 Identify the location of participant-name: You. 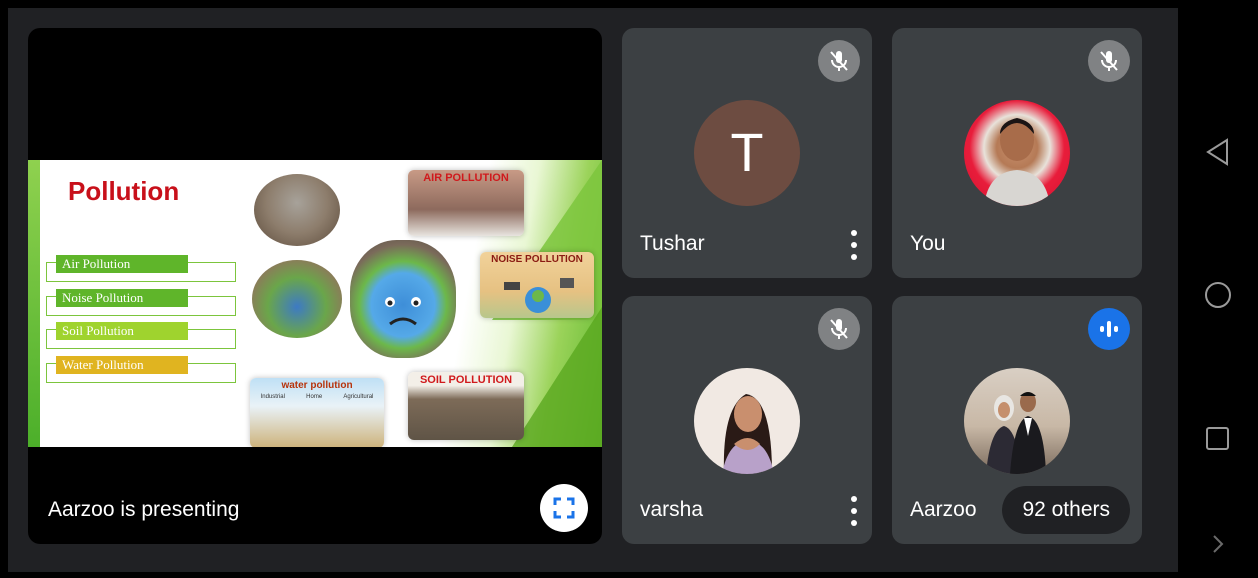
(928, 243).